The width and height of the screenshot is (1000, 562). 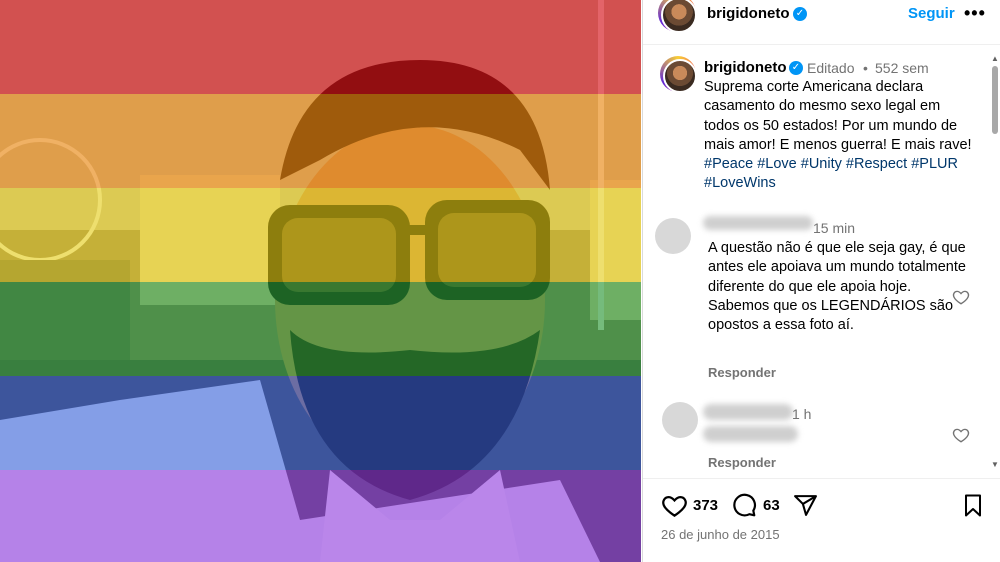 What do you see at coordinates (320, 329) in the screenshot?
I see `rainbow-stripe-green` at bounding box center [320, 329].